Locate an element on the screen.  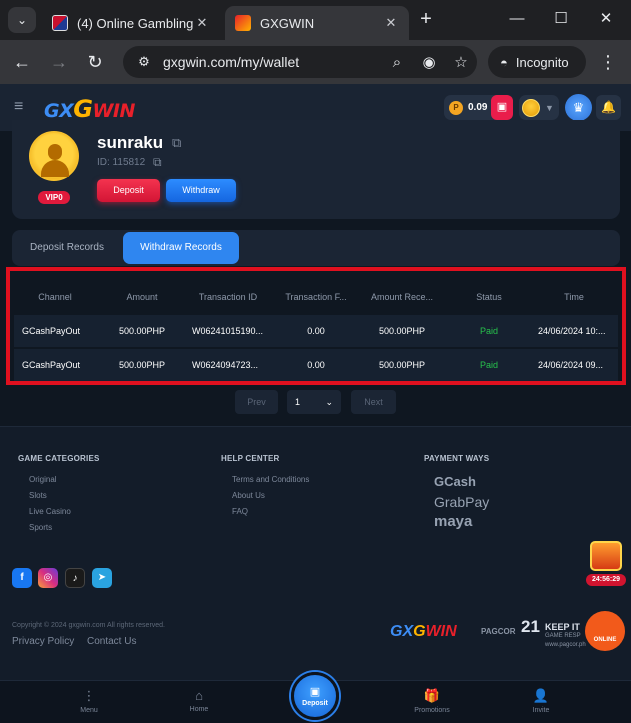
tiktok-icon: ♪ is located at coordinates (75, 578).